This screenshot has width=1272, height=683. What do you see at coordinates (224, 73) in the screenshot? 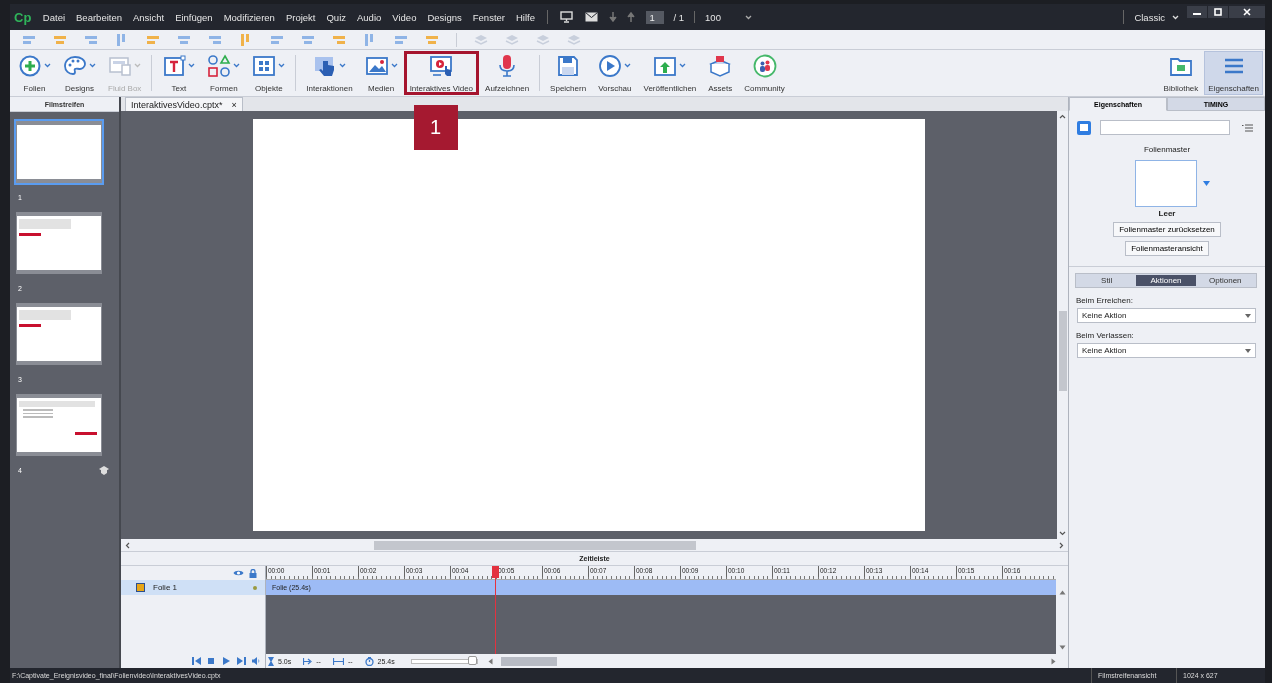
I see `toolbar-button: Formen` at bounding box center [224, 73].